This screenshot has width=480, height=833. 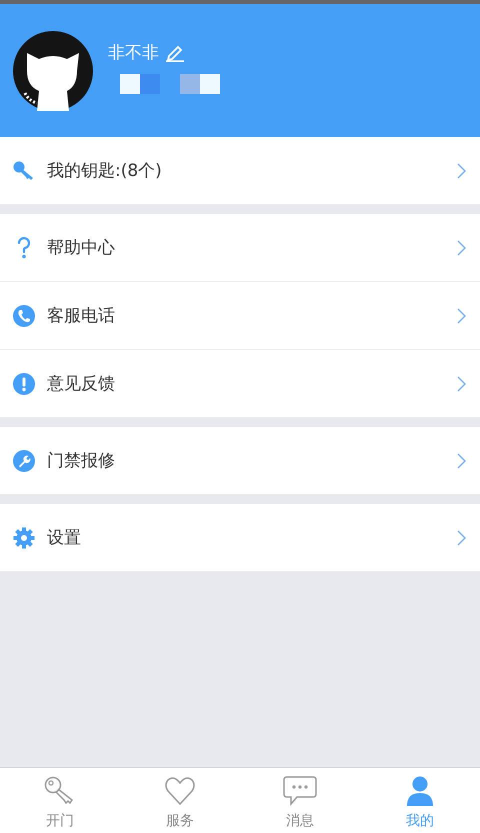 What do you see at coordinates (420, 791) in the screenshot?
I see `person-icon` at bounding box center [420, 791].